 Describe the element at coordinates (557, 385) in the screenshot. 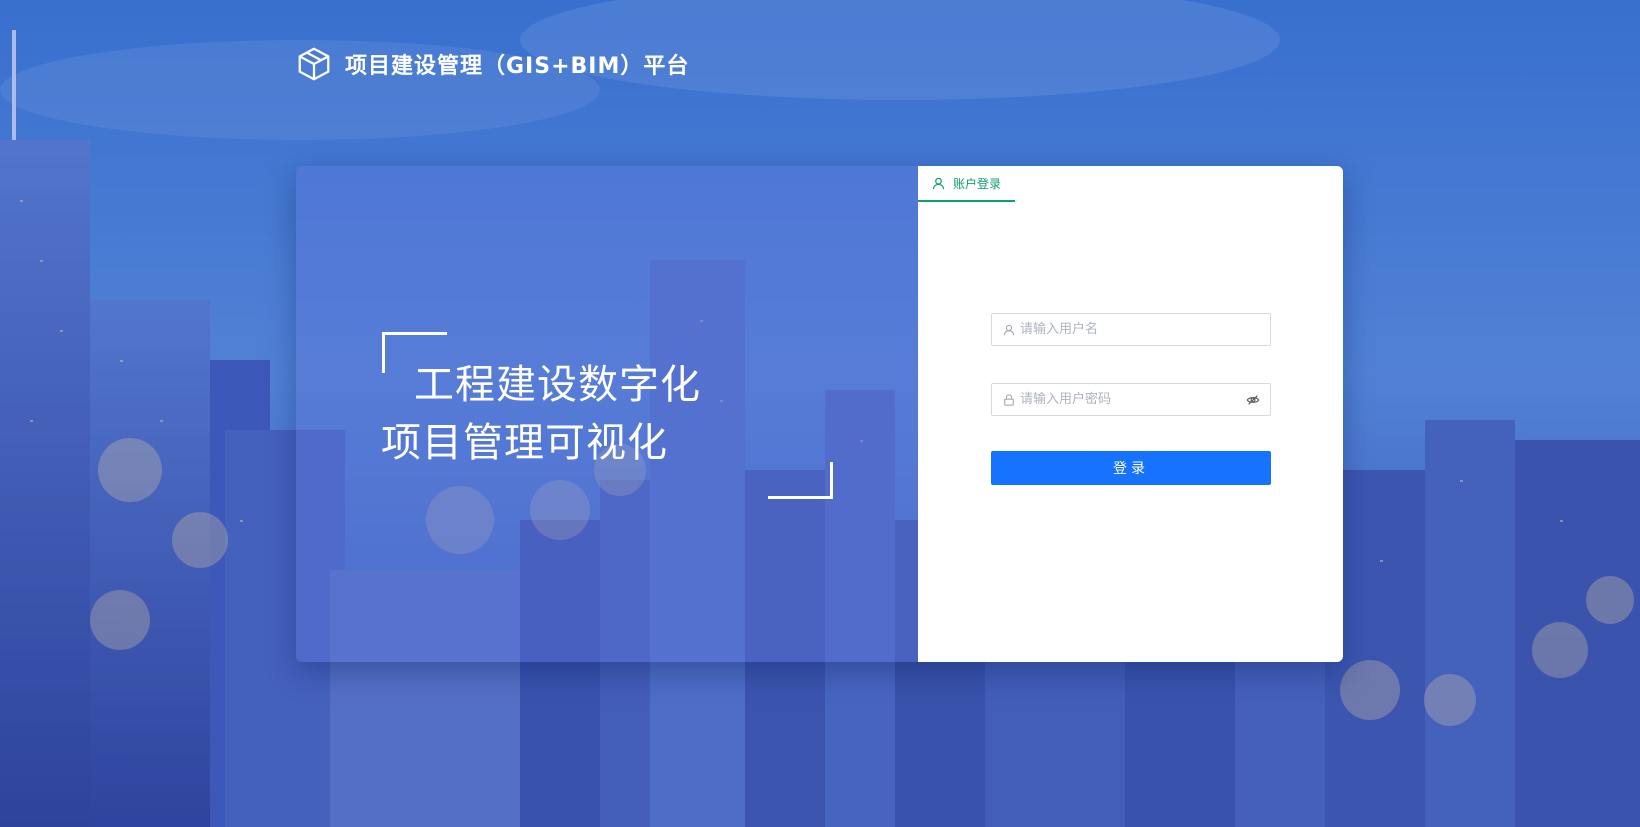

I see `hero-slogan-line1: 工程建设数字化` at that location.